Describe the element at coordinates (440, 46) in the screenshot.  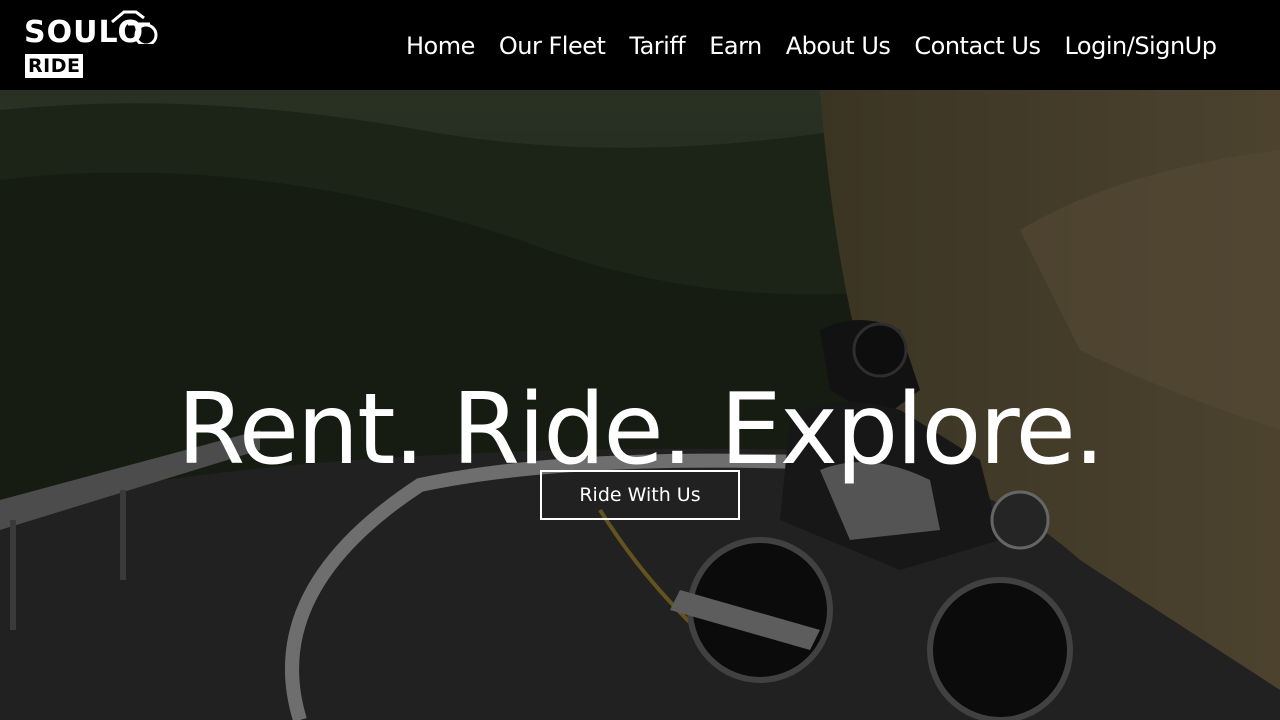
I see `nav-home: Home` at that location.